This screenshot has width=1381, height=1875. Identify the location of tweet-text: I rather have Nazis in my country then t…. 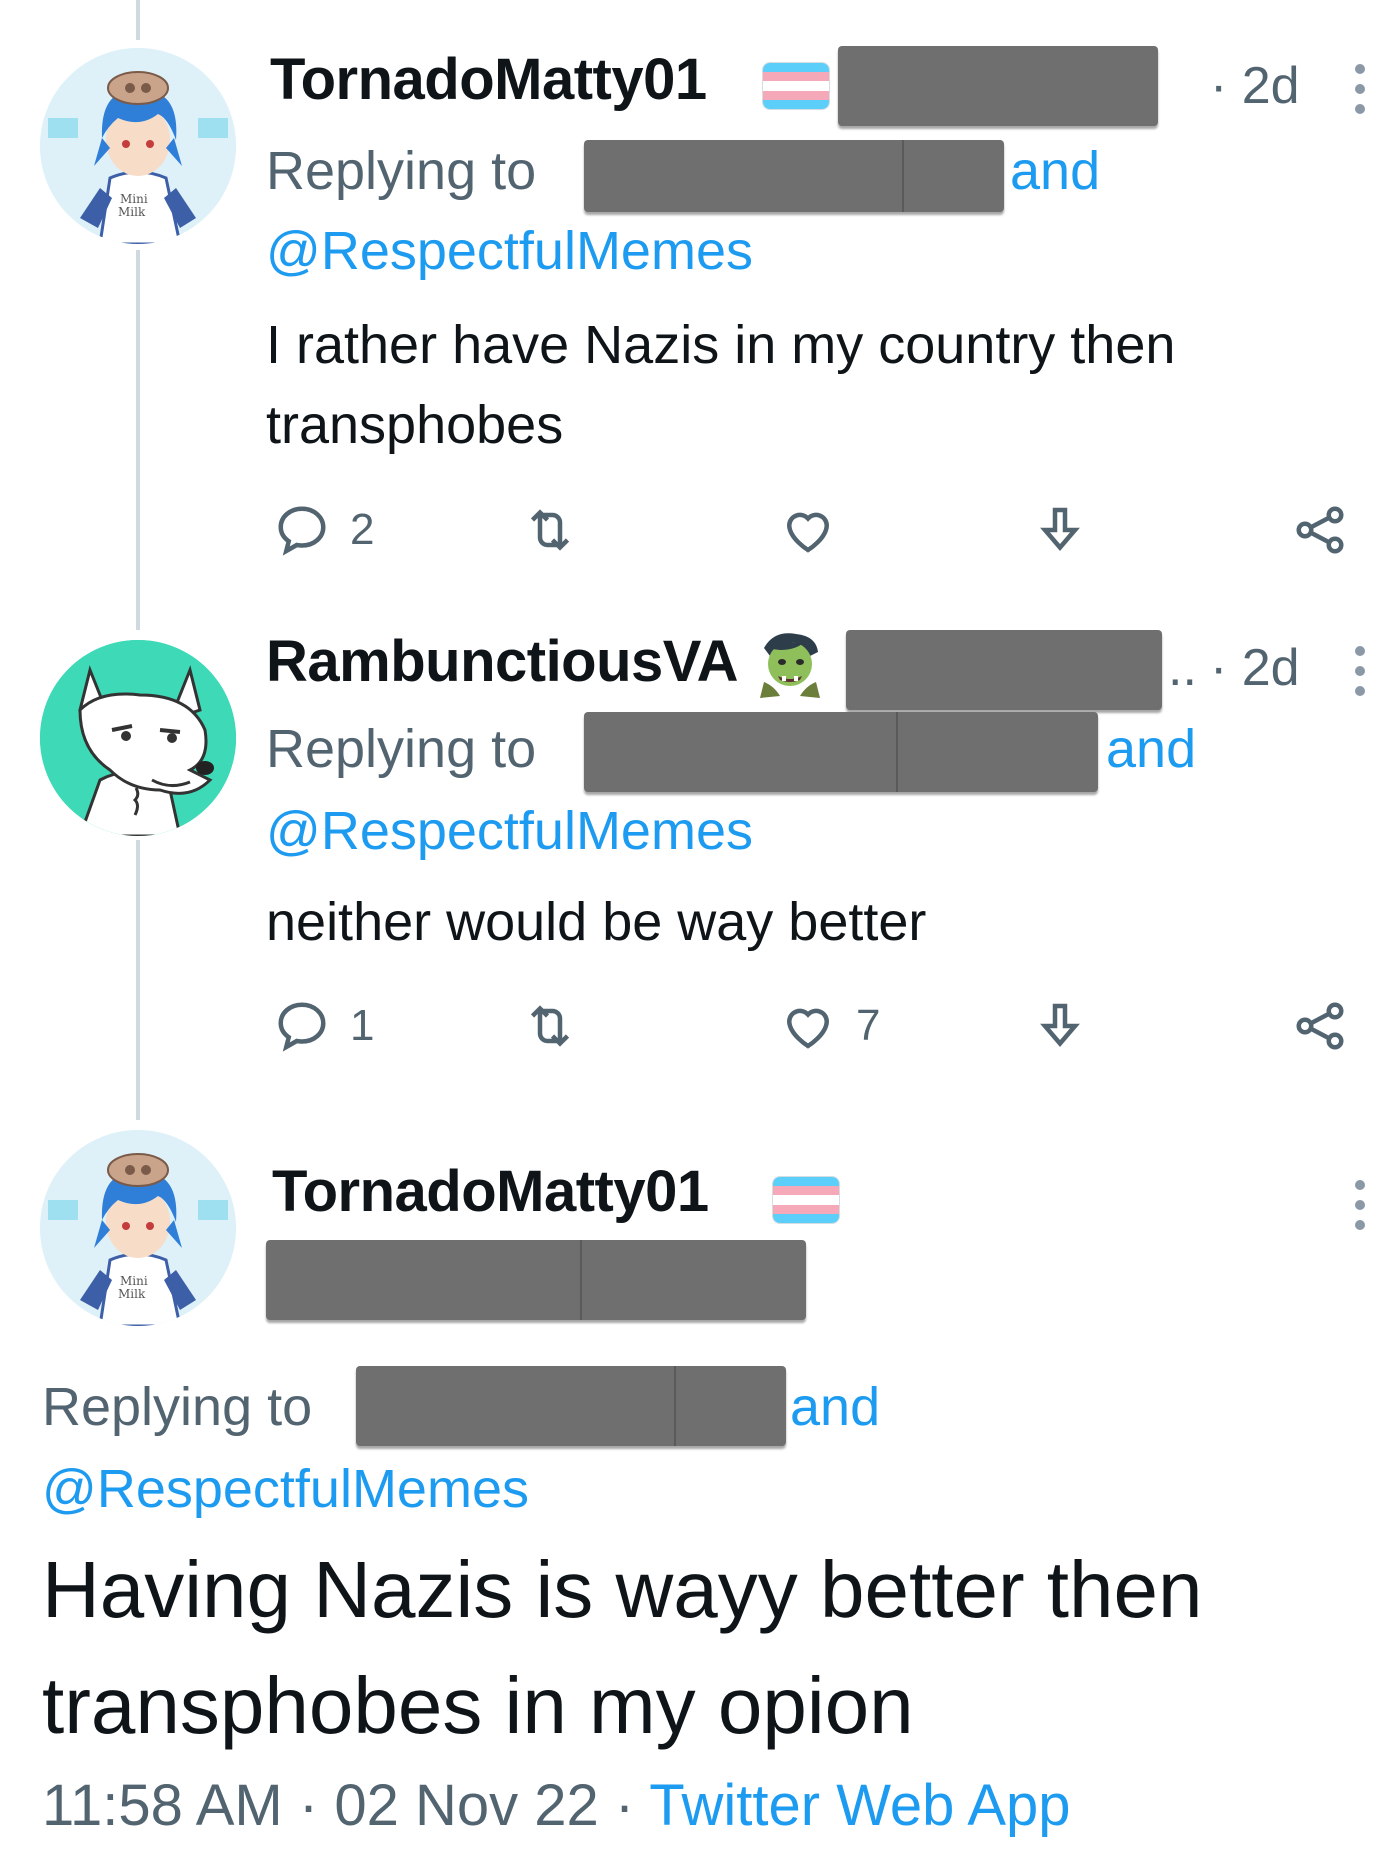
(721, 385).